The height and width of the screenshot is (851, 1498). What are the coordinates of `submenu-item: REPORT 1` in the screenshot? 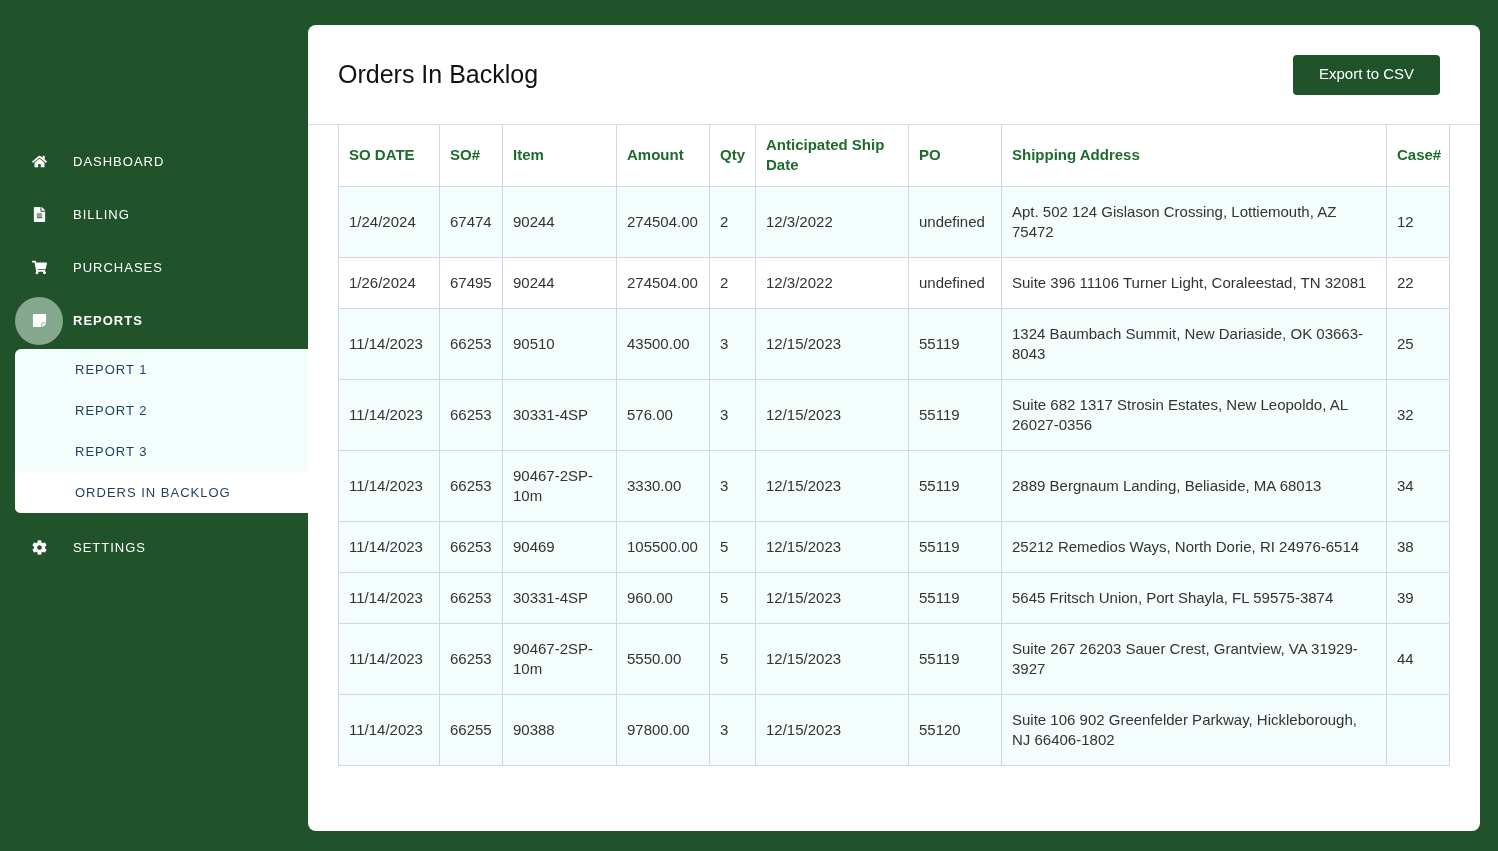 It's located at (161, 369).